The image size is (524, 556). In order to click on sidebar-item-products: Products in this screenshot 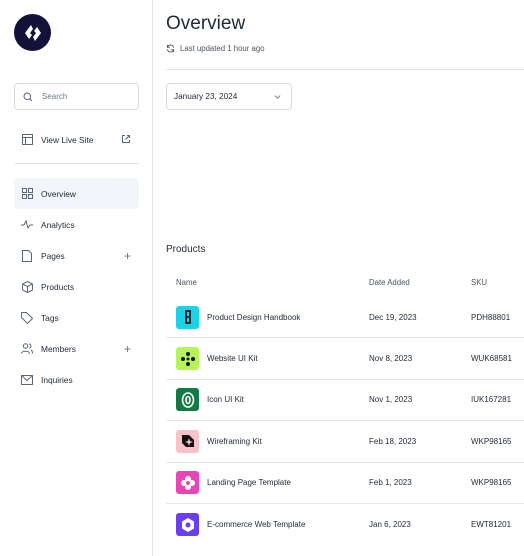, I will do `click(76, 286)`.